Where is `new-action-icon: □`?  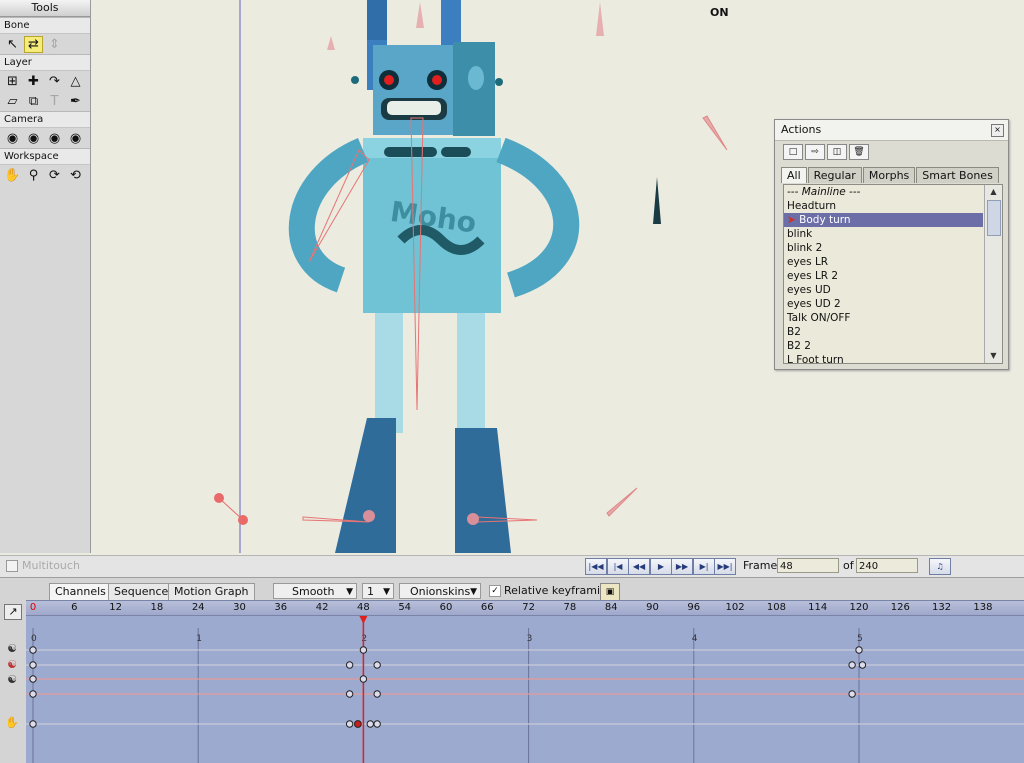 new-action-icon: □ is located at coordinates (793, 152).